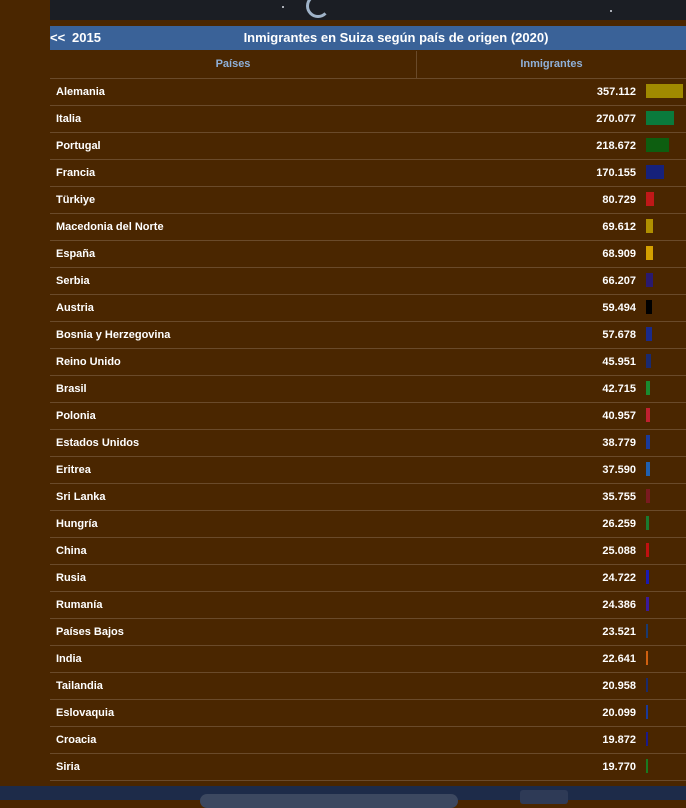  Describe the element at coordinates (71, 578) in the screenshot. I see `country-name: Rusia` at that location.